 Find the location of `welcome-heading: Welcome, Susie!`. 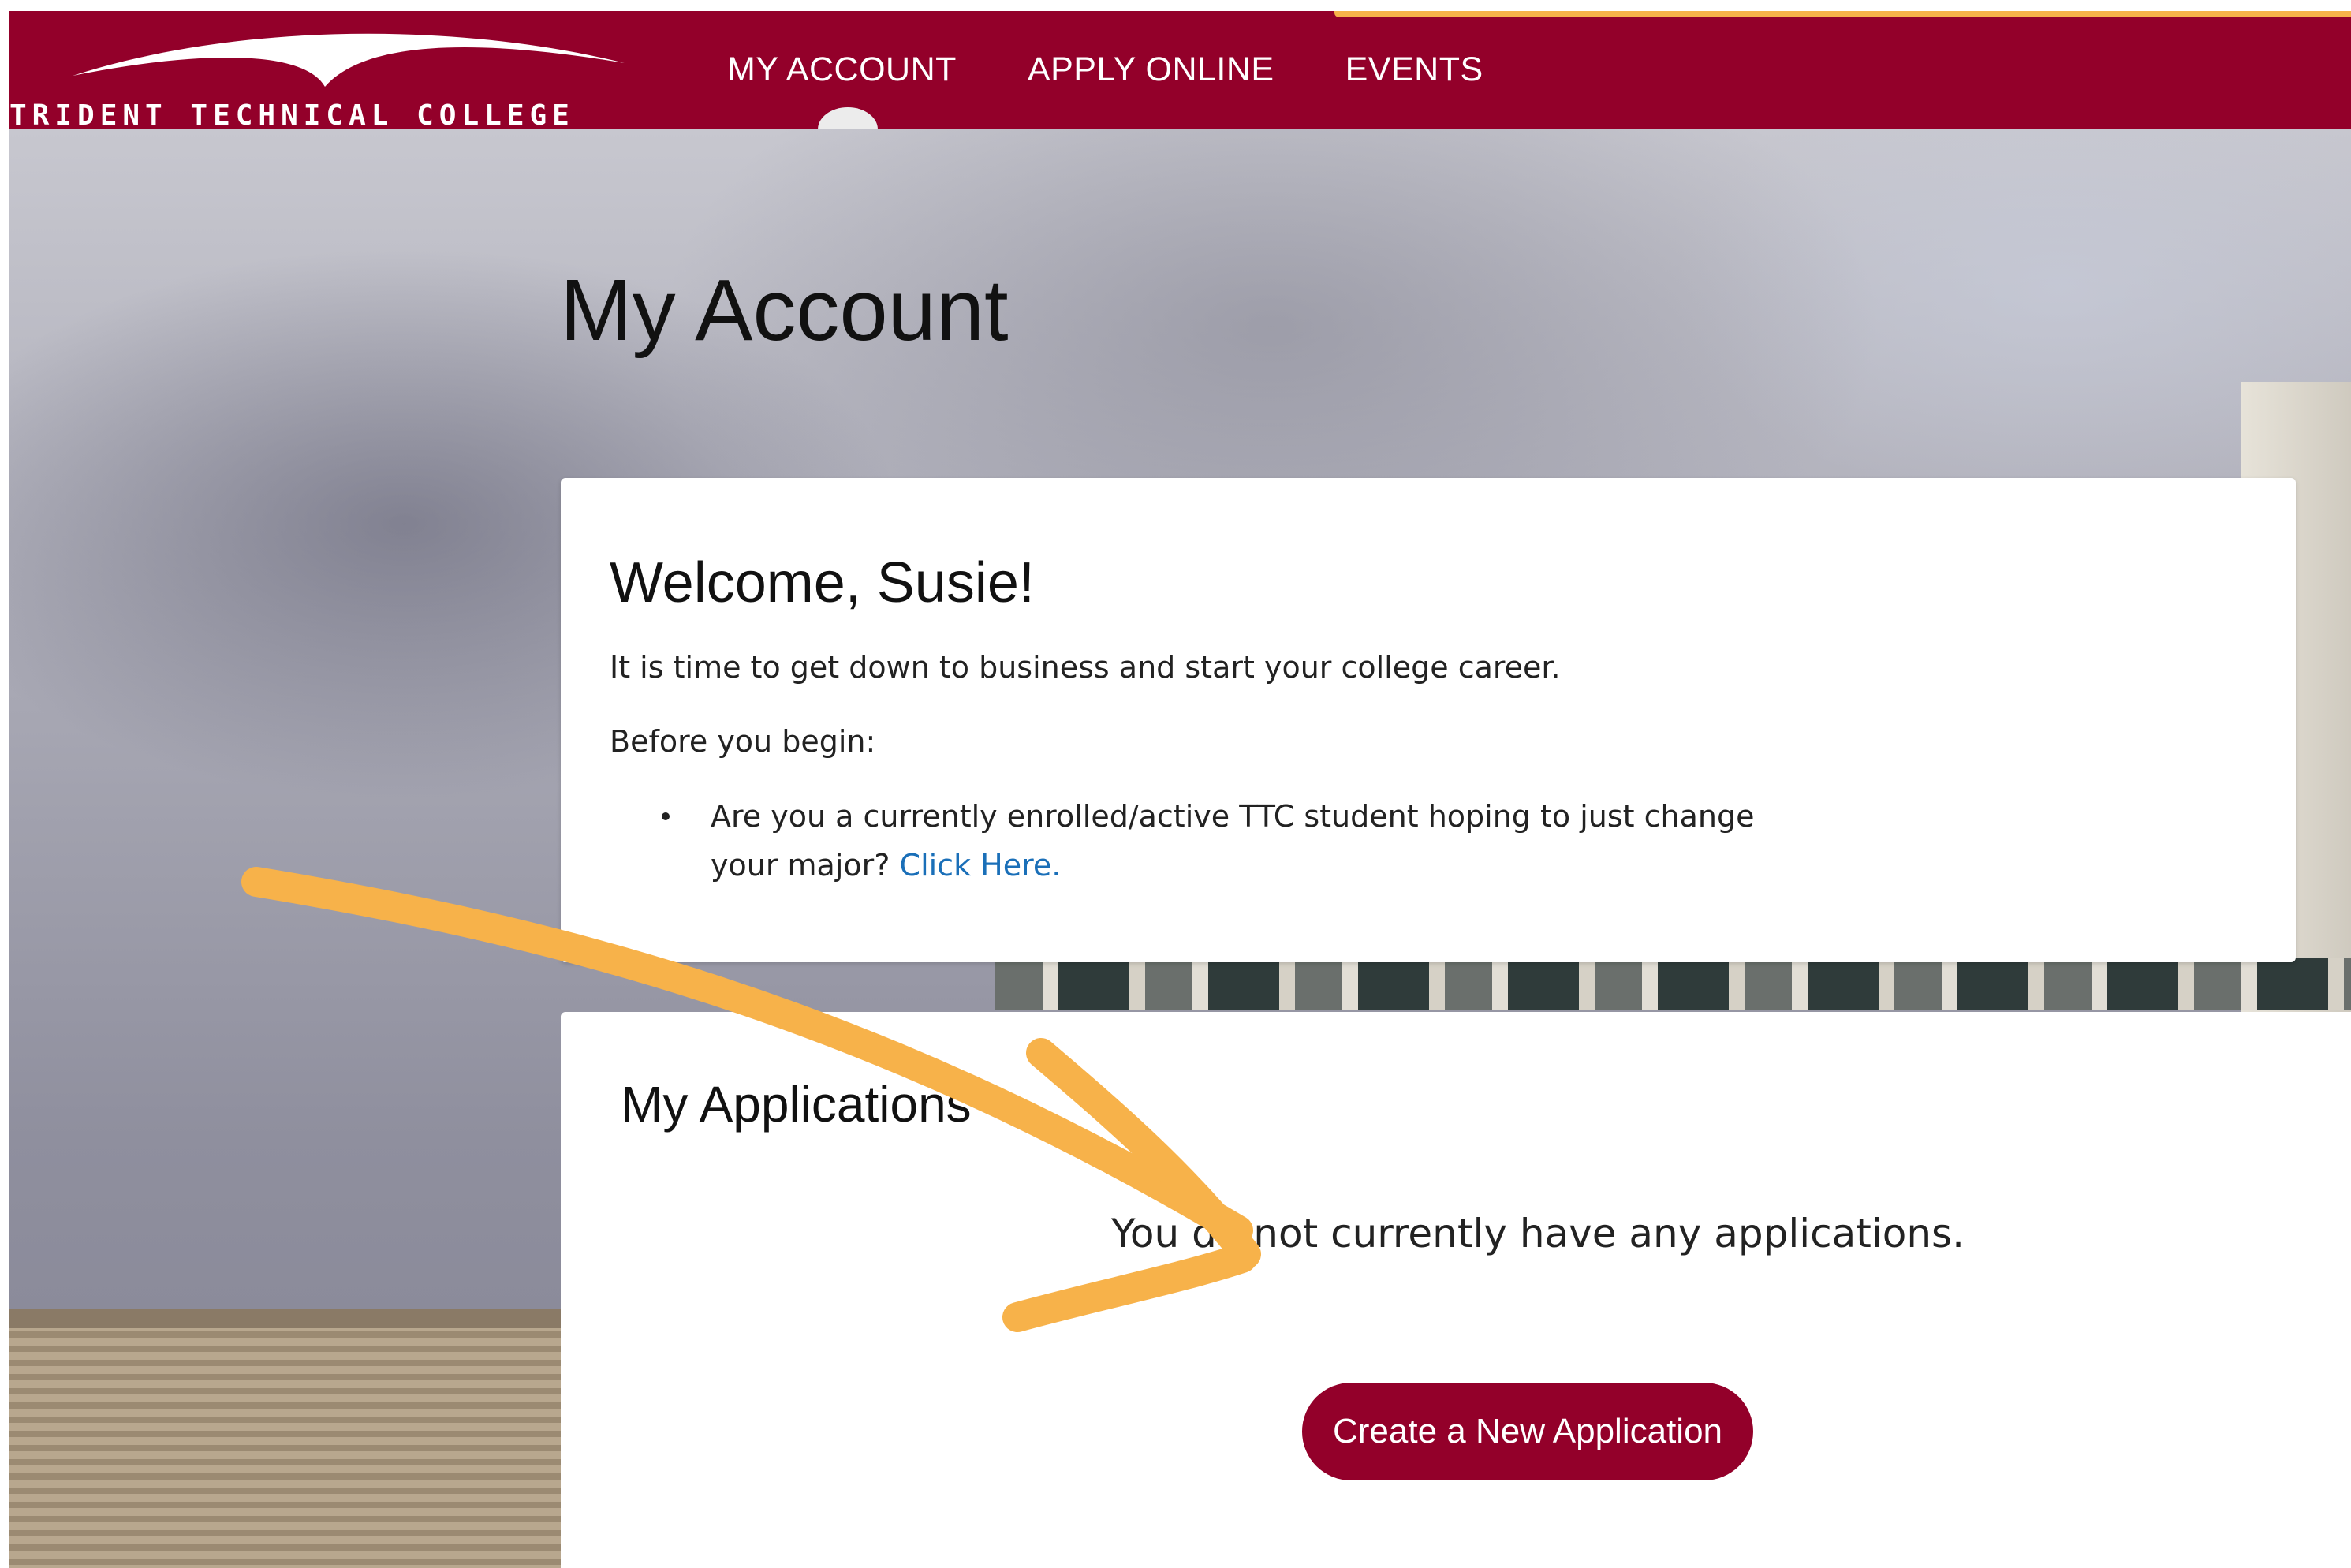

welcome-heading: Welcome, Susie! is located at coordinates (823, 582).